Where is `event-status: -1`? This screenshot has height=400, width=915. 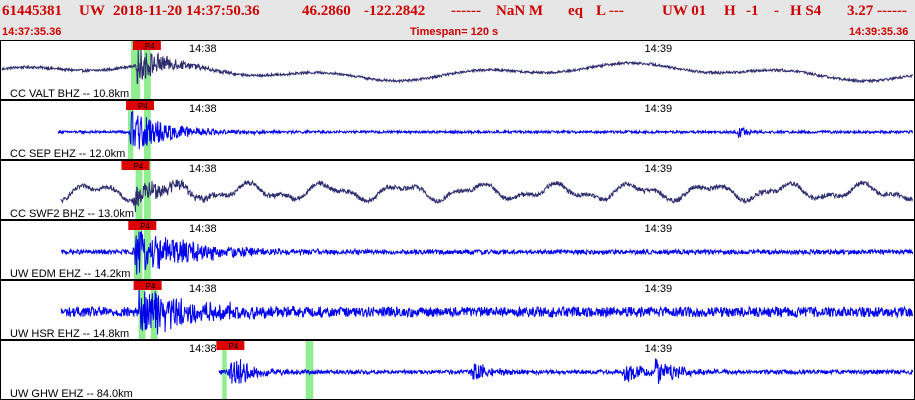
event-status: -1 is located at coordinates (752, 11).